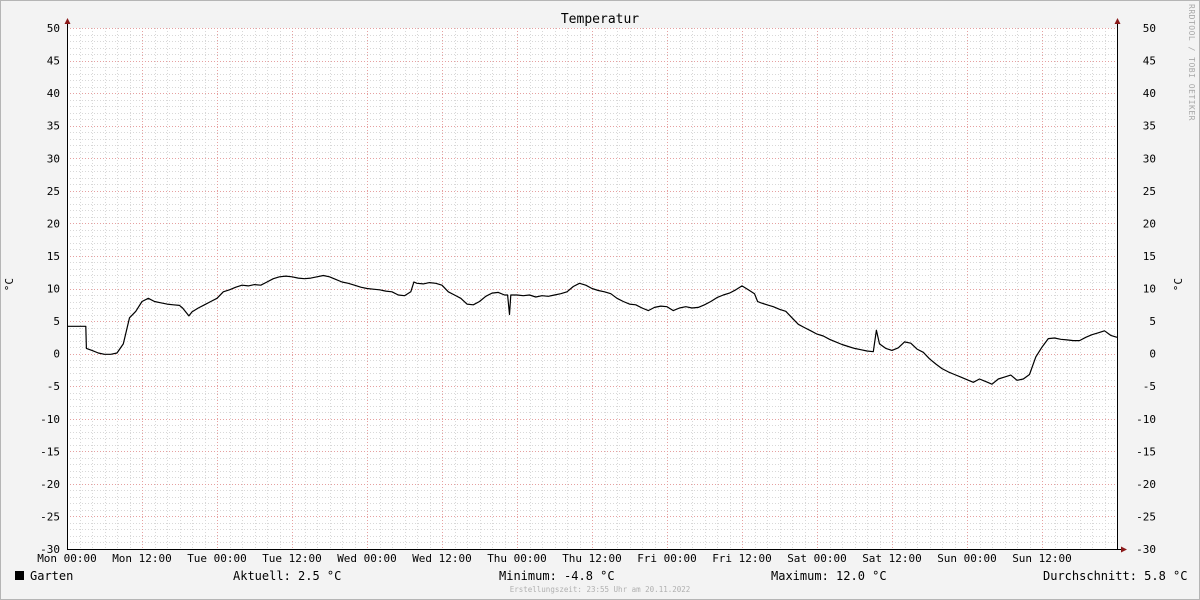 The width and height of the screenshot is (1200, 600). What do you see at coordinates (667, 558) in the screenshot?
I see `x-tick-label: Fri 00:00` at bounding box center [667, 558].